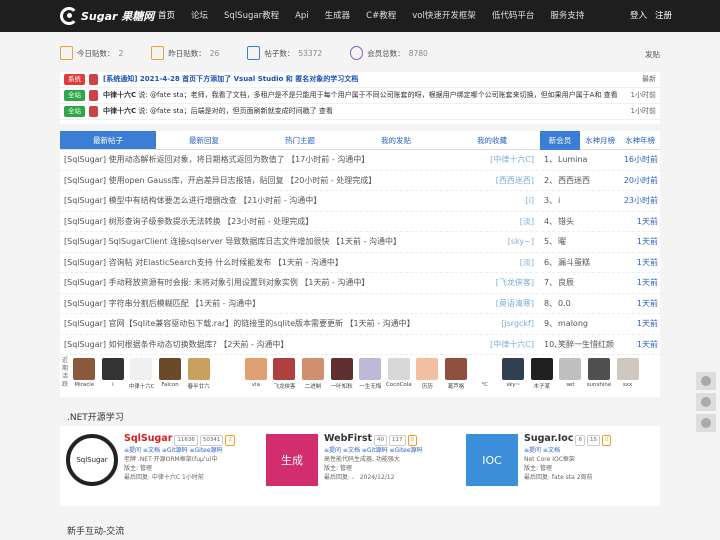 Image resolution: width=720 pixels, height=540 pixels. What do you see at coordinates (456, 376) in the screenshot?
I see `active-user: 葛芦格` at bounding box center [456, 376].